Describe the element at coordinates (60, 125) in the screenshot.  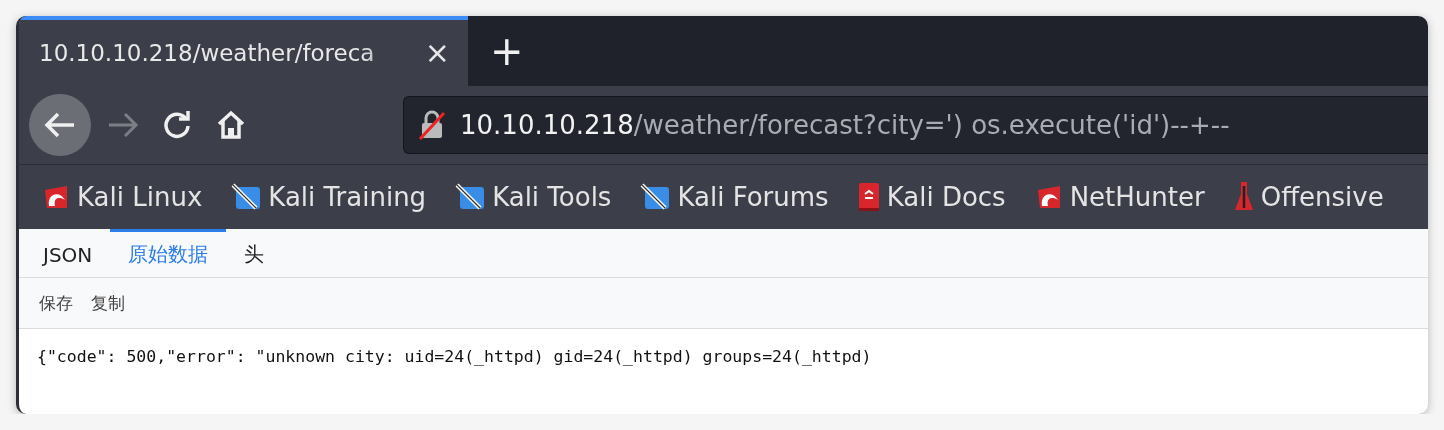
I see `left-arrow-icon` at that location.